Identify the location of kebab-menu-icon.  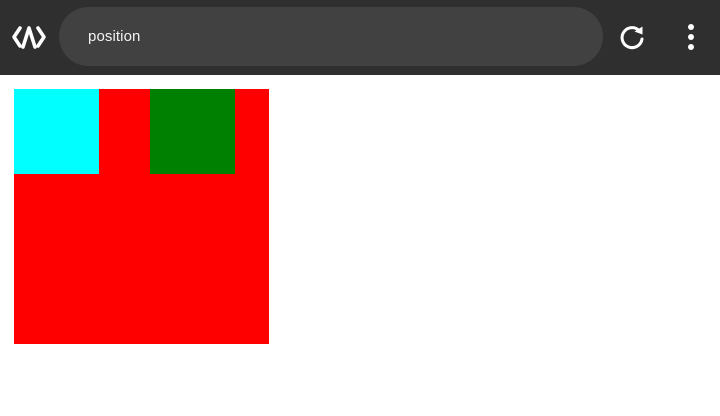
(691, 37).